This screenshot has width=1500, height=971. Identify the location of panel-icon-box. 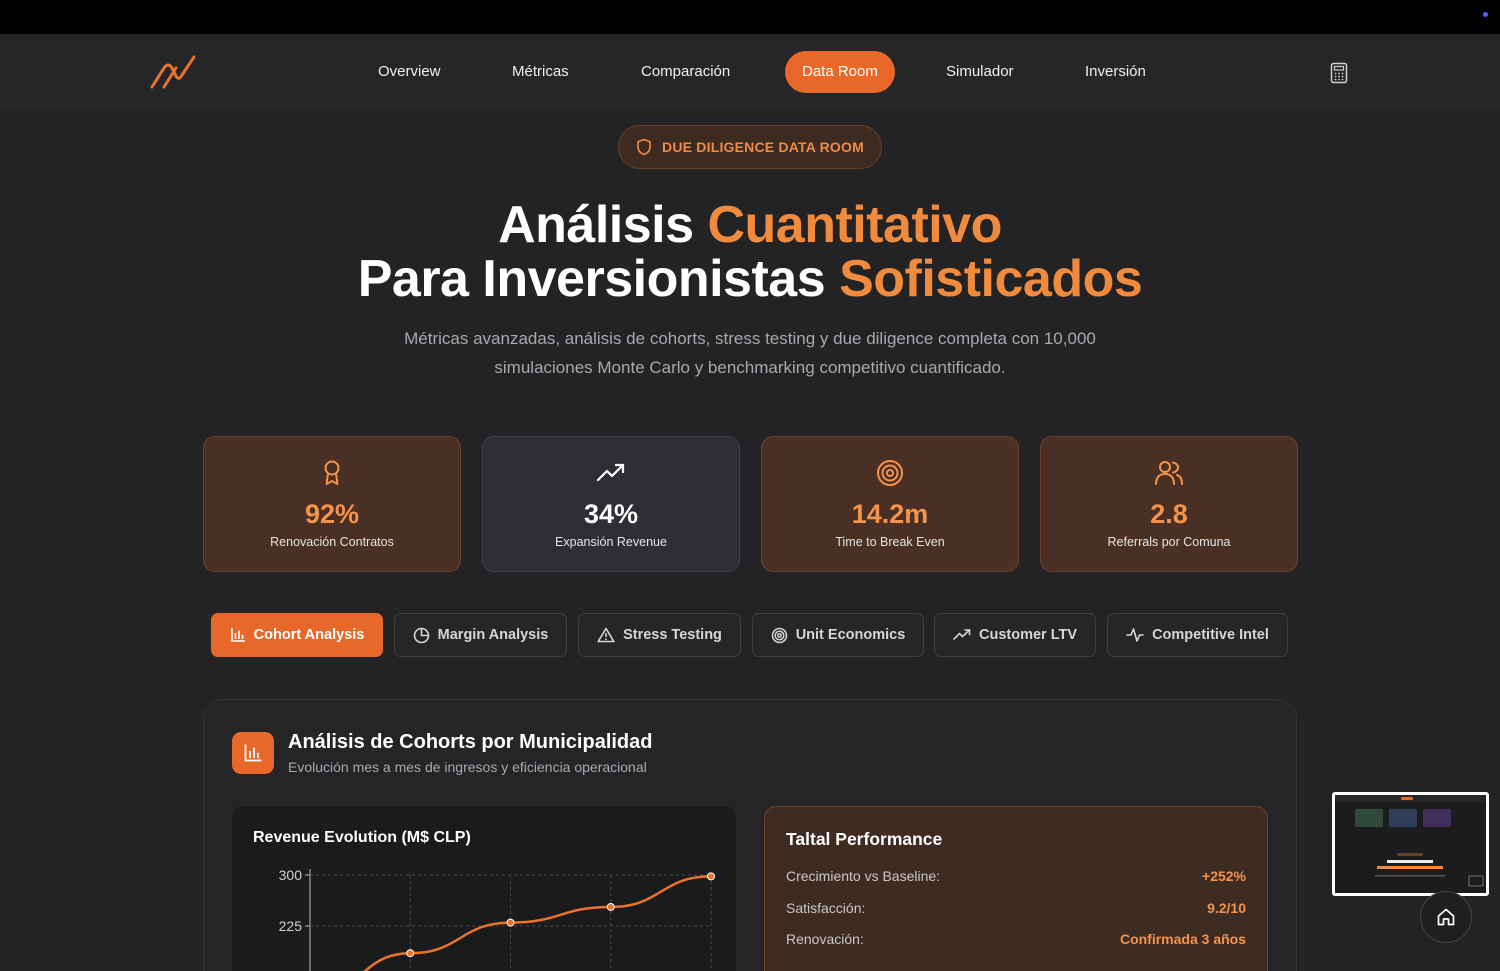
(253, 753).